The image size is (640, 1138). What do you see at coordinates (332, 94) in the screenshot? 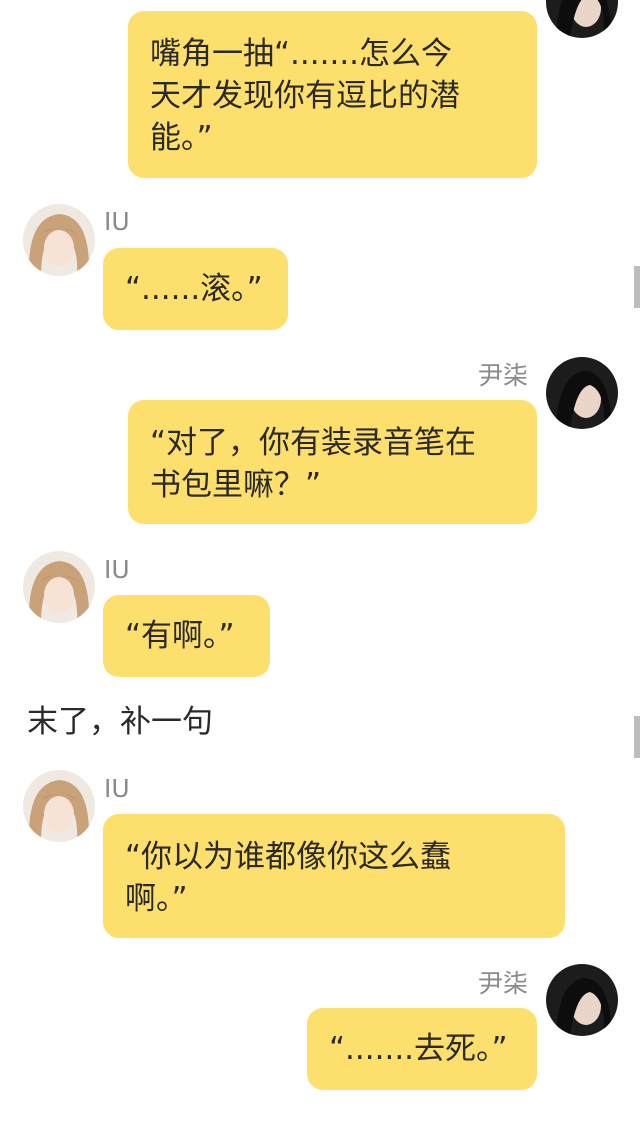
I see `message-bubble: 嘴角一抽“.......怎么今 天才发现你有逗比的潜 能。”` at bounding box center [332, 94].